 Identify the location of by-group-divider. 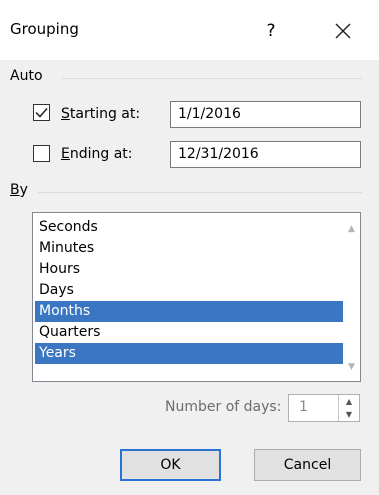
(200, 192).